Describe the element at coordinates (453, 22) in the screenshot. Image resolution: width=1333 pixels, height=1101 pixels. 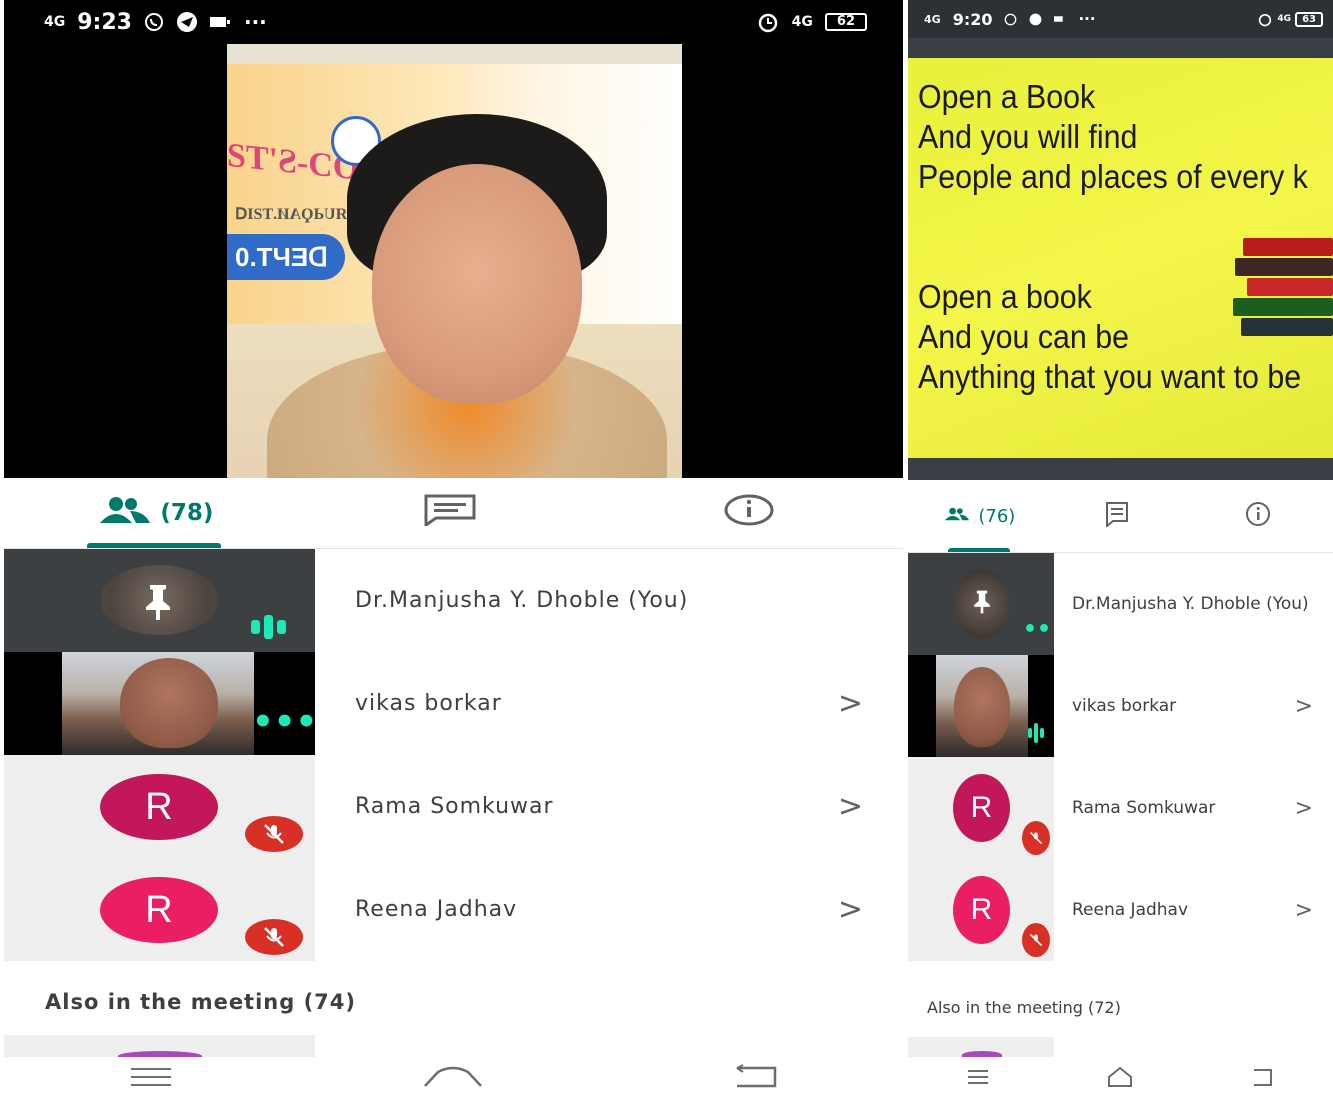
I see `status-bar: 4G 9:23 ··· 4G 62` at that location.